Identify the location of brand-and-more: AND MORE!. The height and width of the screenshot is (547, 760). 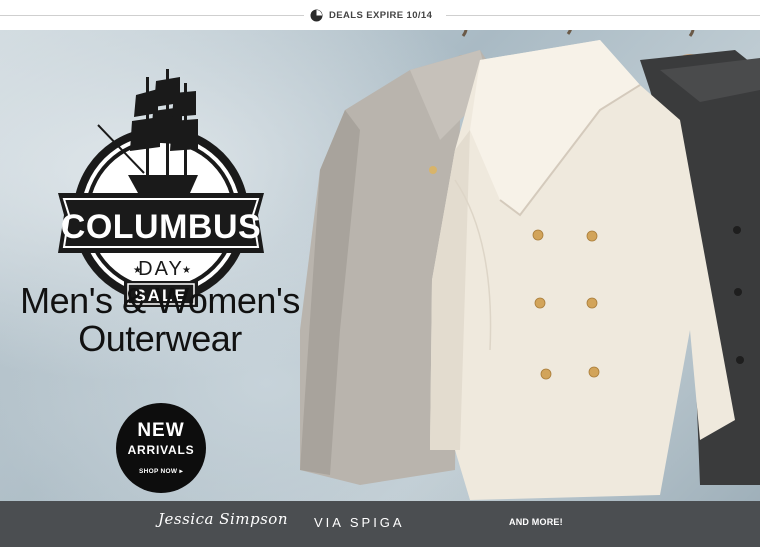
(536, 522).